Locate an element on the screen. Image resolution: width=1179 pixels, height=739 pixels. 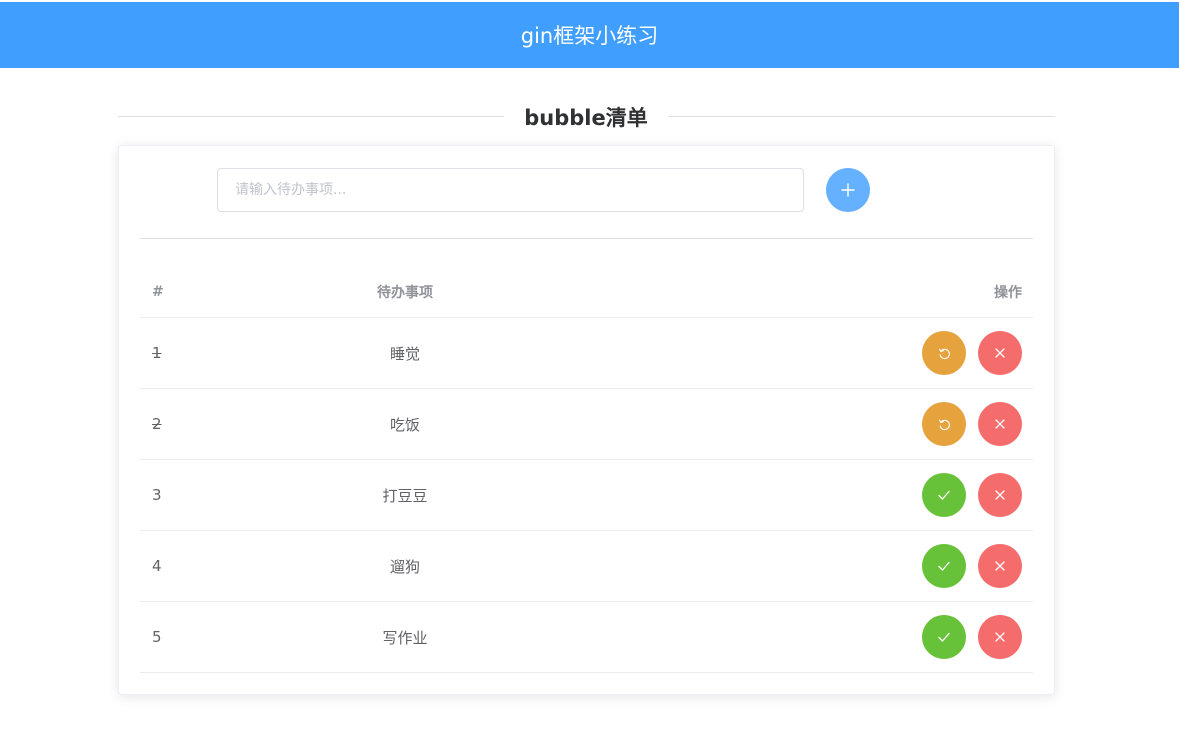
todo-input is located at coordinates (510, 190).